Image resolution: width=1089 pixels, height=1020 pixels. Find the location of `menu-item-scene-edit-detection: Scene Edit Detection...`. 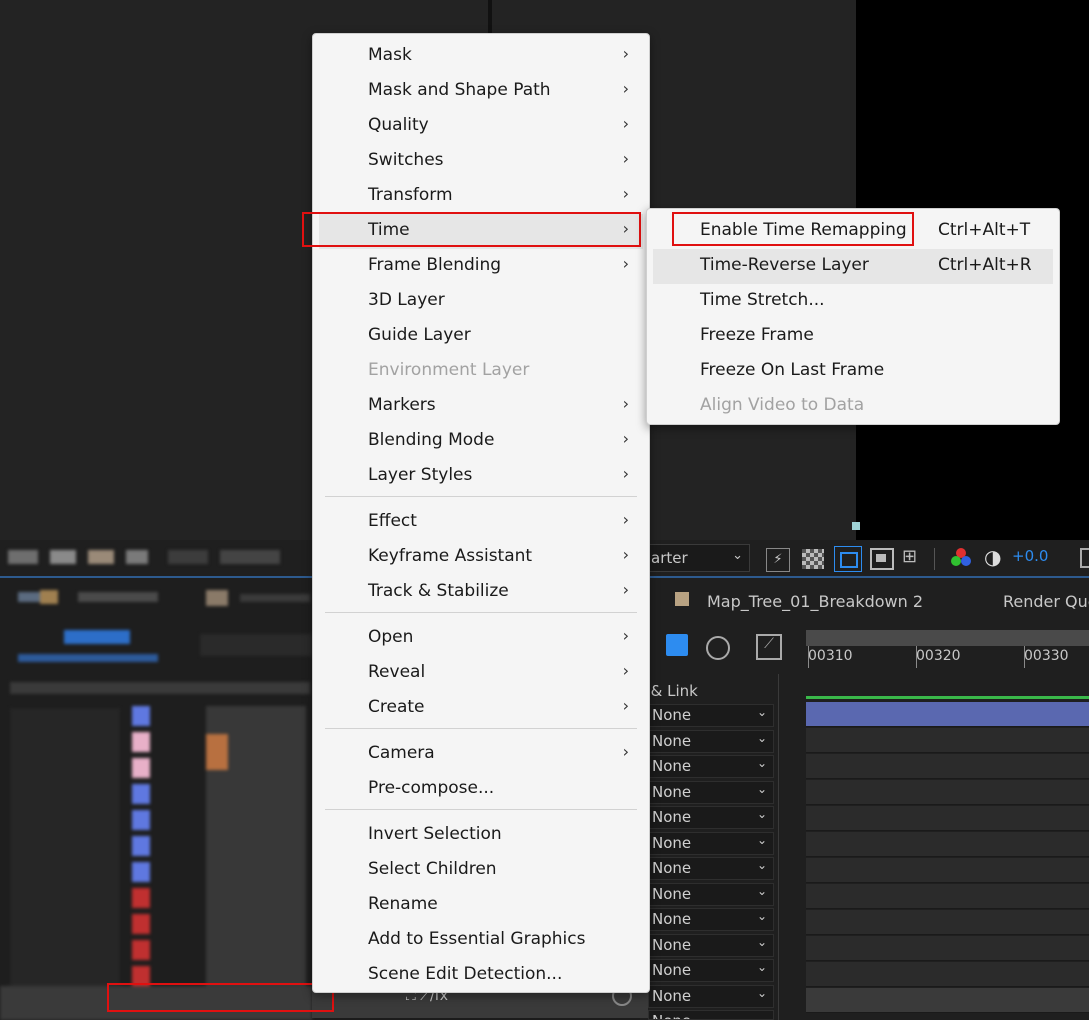

menu-item-scene-edit-detection: Scene Edit Detection... is located at coordinates (481, 975).